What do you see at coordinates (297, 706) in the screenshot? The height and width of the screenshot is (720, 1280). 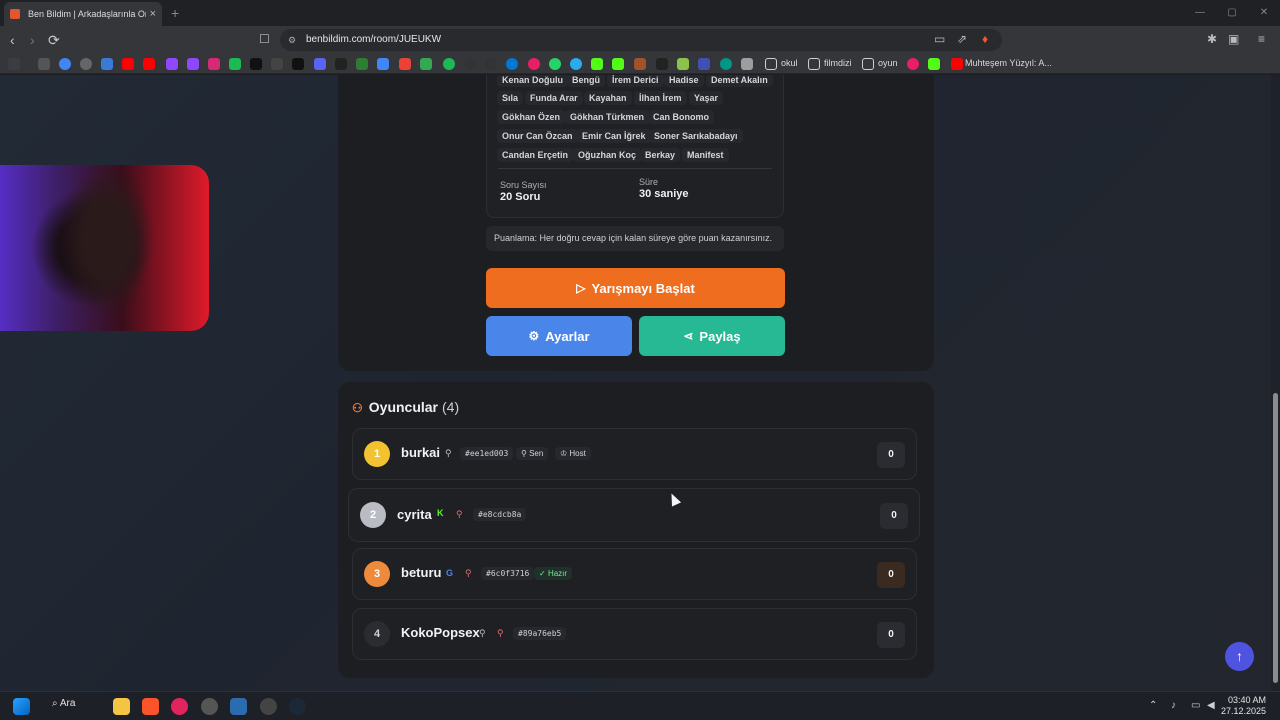 I see `steam-icon` at bounding box center [297, 706].